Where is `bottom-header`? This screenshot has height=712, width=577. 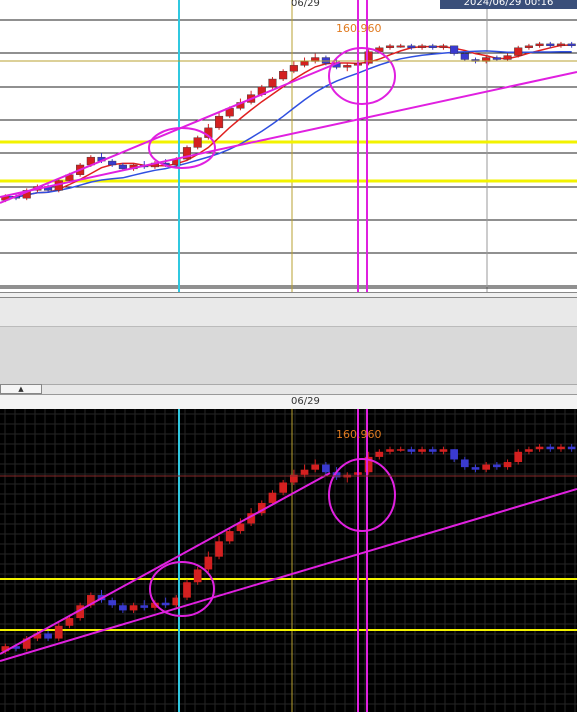 bottom-header is located at coordinates (288, 402).